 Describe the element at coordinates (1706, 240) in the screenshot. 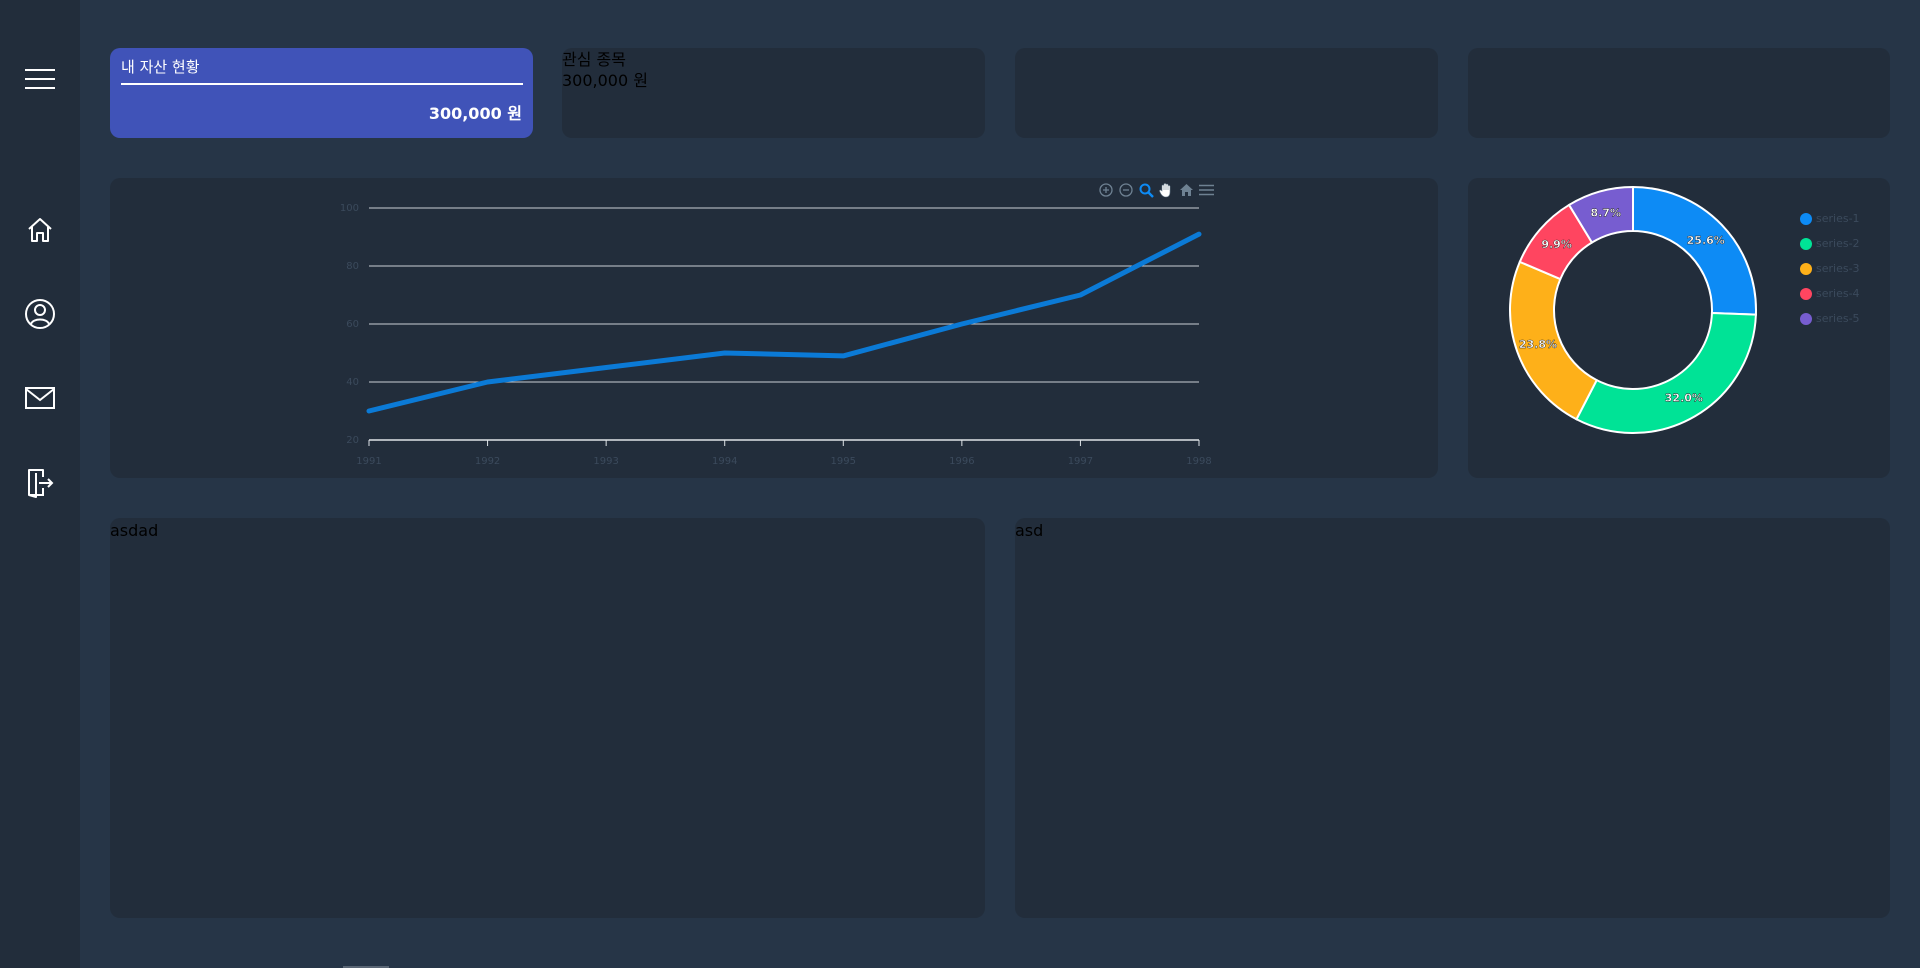

I see `slice-data-label: 25.6%` at that location.